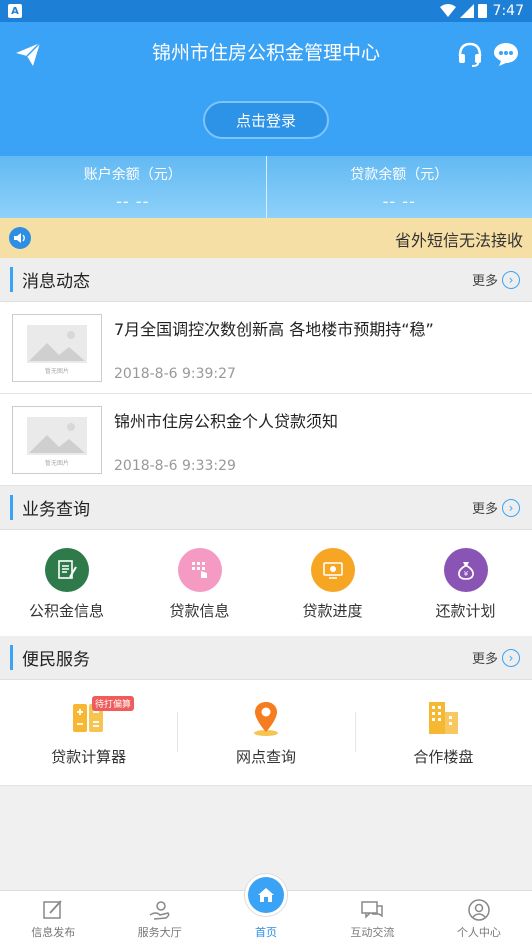 The width and height of the screenshot is (532, 946). Describe the element at coordinates (133, 201) in the screenshot. I see `account-balance-value: -- --` at that location.